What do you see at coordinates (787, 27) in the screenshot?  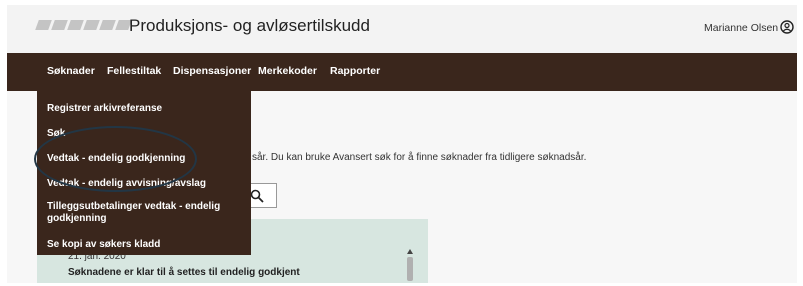 I see `user-icon` at bounding box center [787, 27].